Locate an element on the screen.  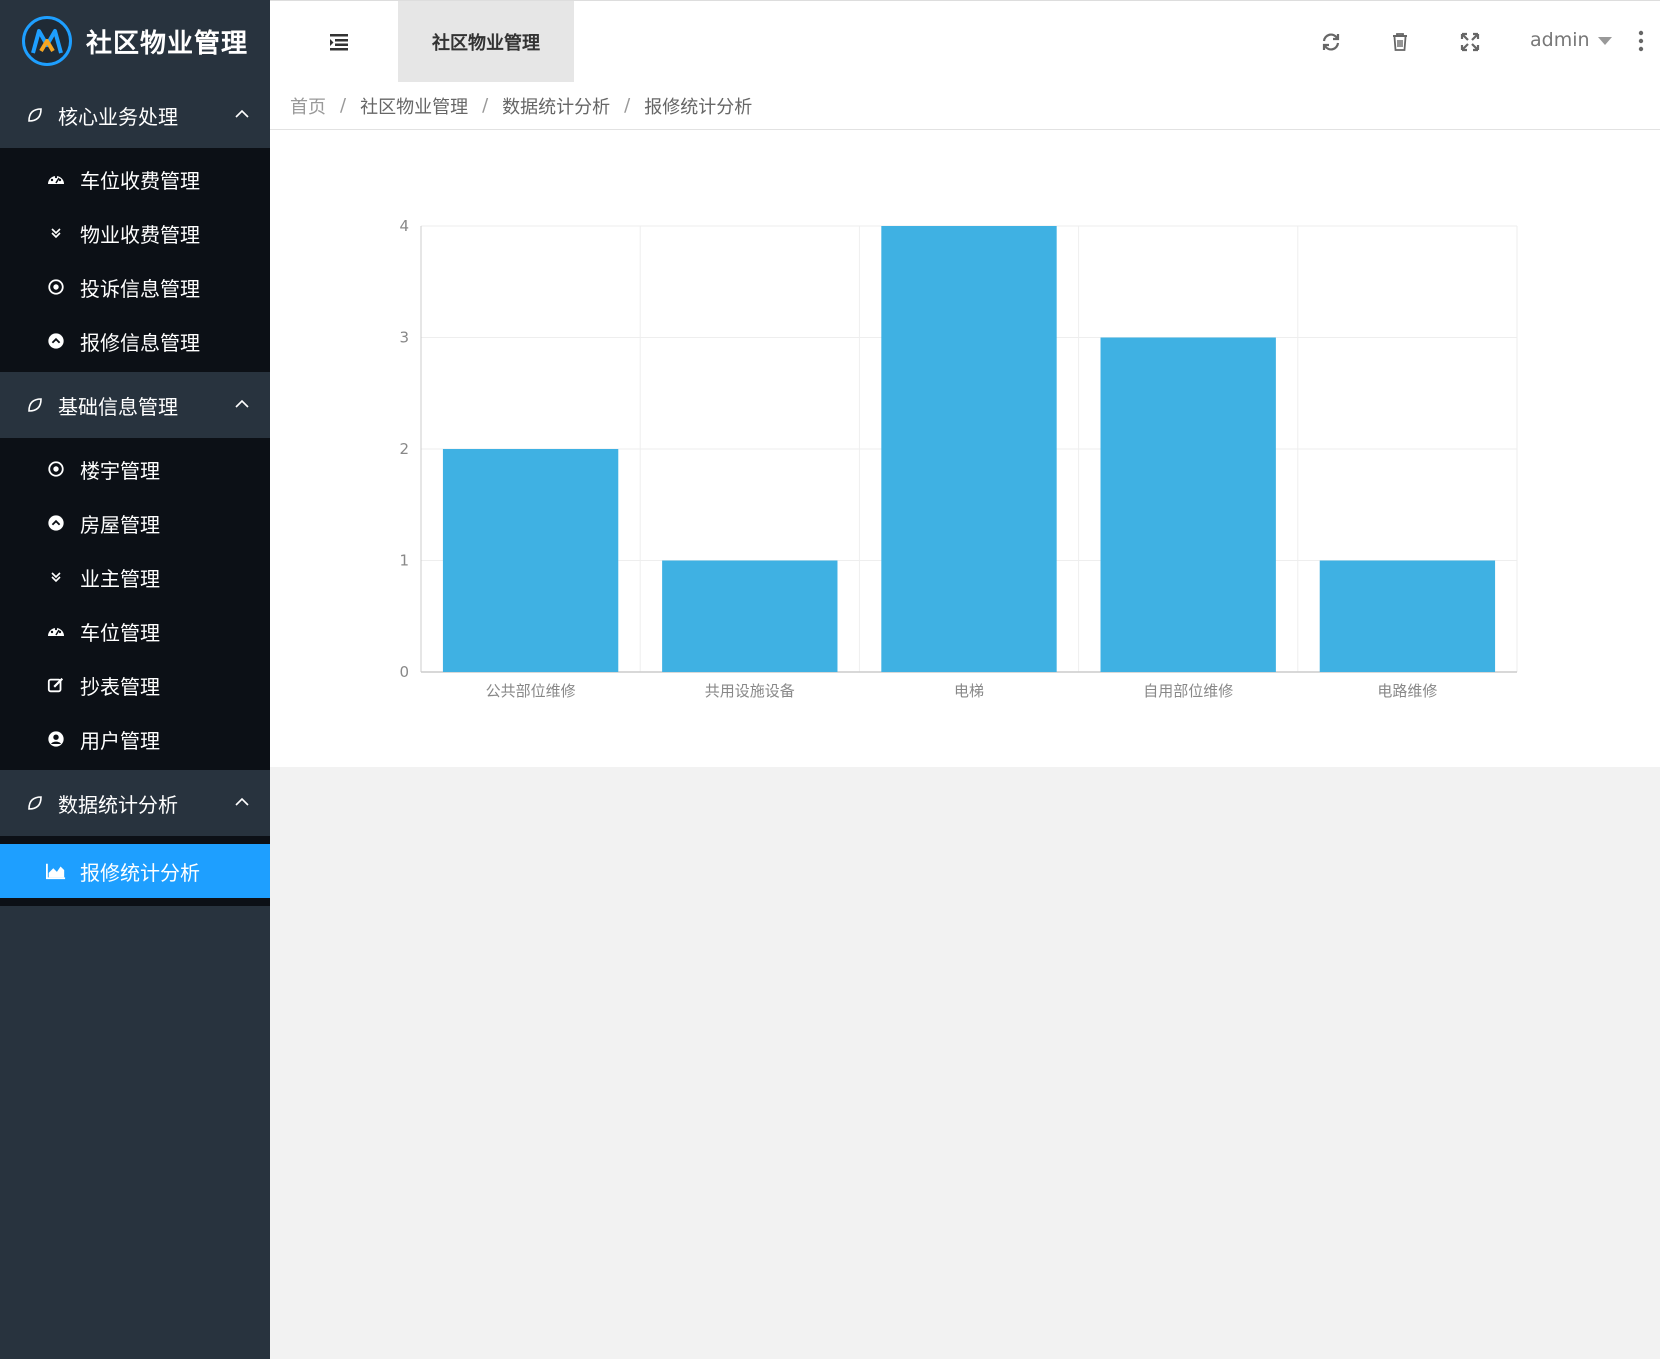
breadcrumb: 首页 / 社区物业管理 / 数据统计分析 / 报修统计分析 is located at coordinates (965, 106).